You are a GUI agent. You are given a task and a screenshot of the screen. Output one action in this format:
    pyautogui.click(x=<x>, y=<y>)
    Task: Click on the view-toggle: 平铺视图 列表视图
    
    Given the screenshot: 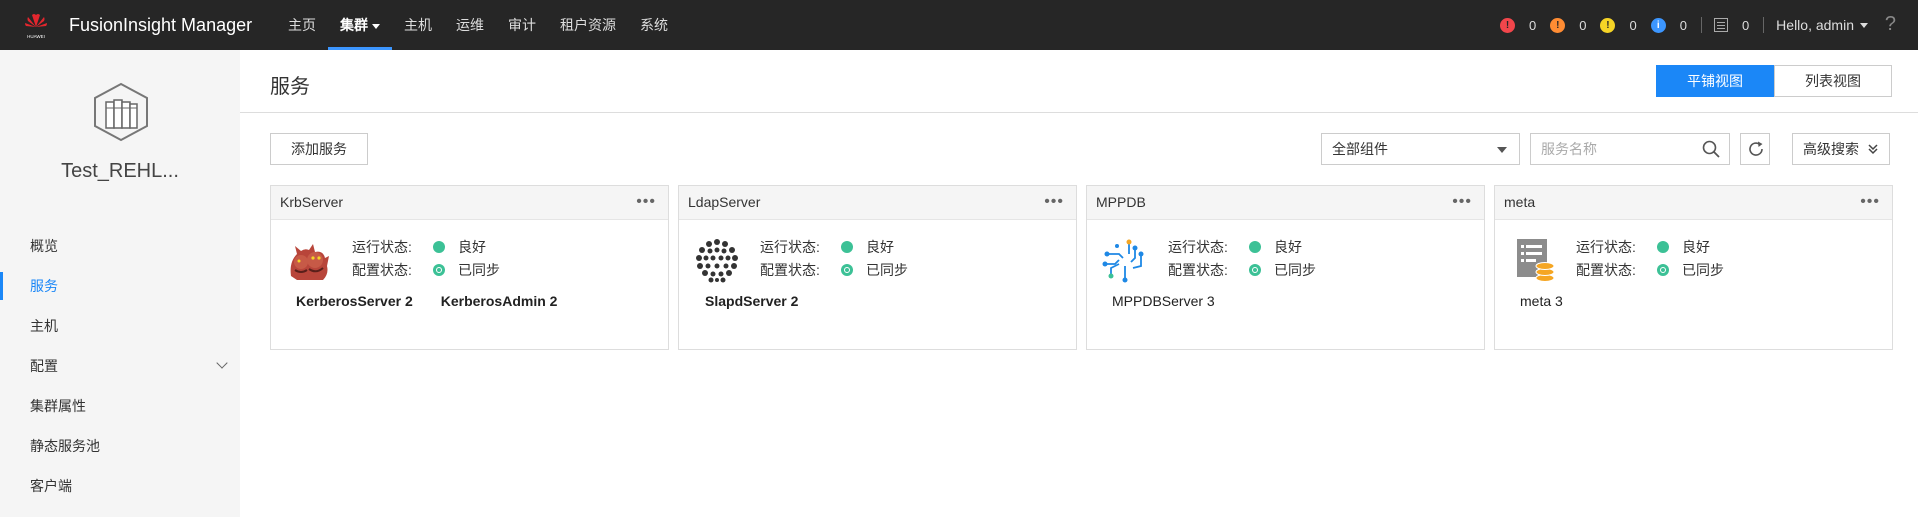 What is the action you would take?
    pyautogui.click(x=1774, y=81)
    